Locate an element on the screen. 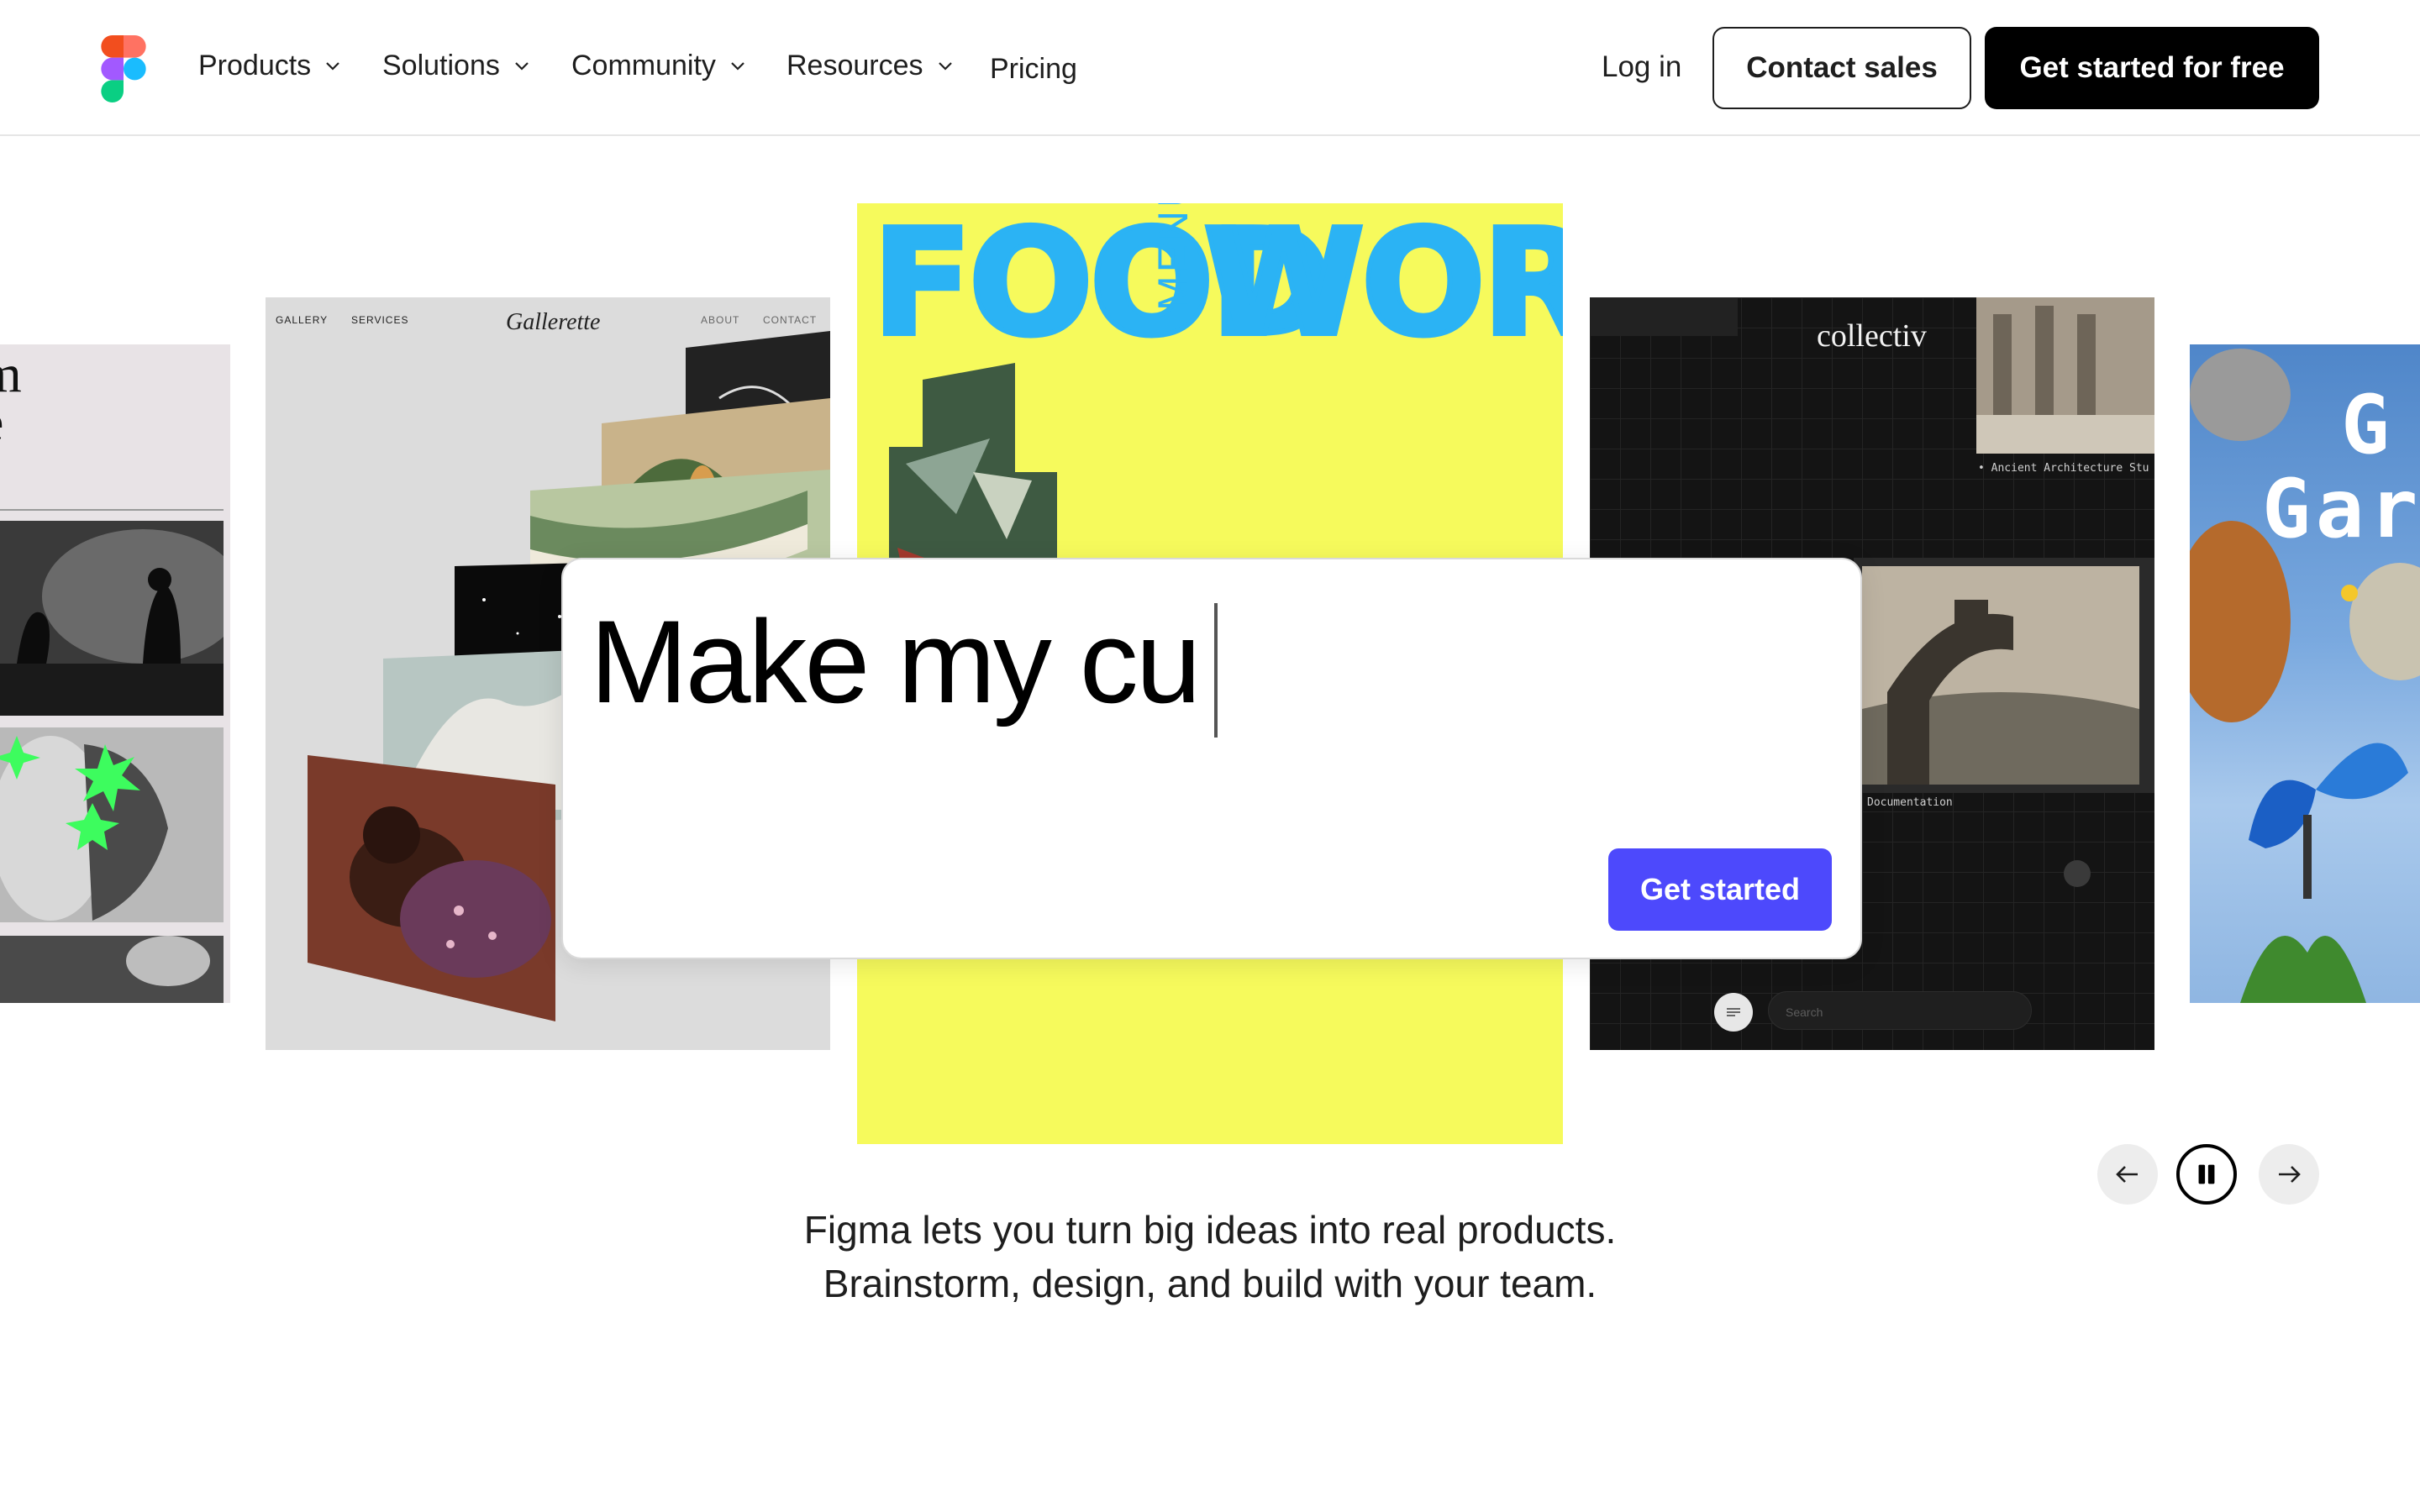 This screenshot has width=2420, height=1512. collectiv-logo: collectiv is located at coordinates (1872, 336).